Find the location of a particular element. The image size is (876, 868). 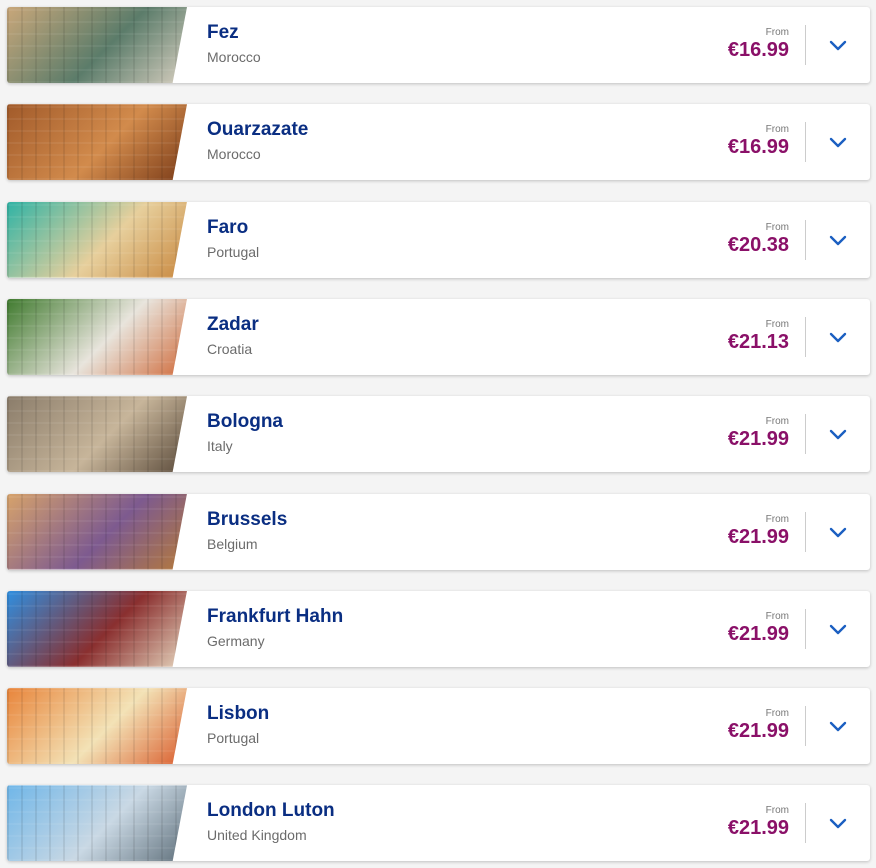

destination-card: Brussels Belgium From €21.99 is located at coordinates (438, 531).